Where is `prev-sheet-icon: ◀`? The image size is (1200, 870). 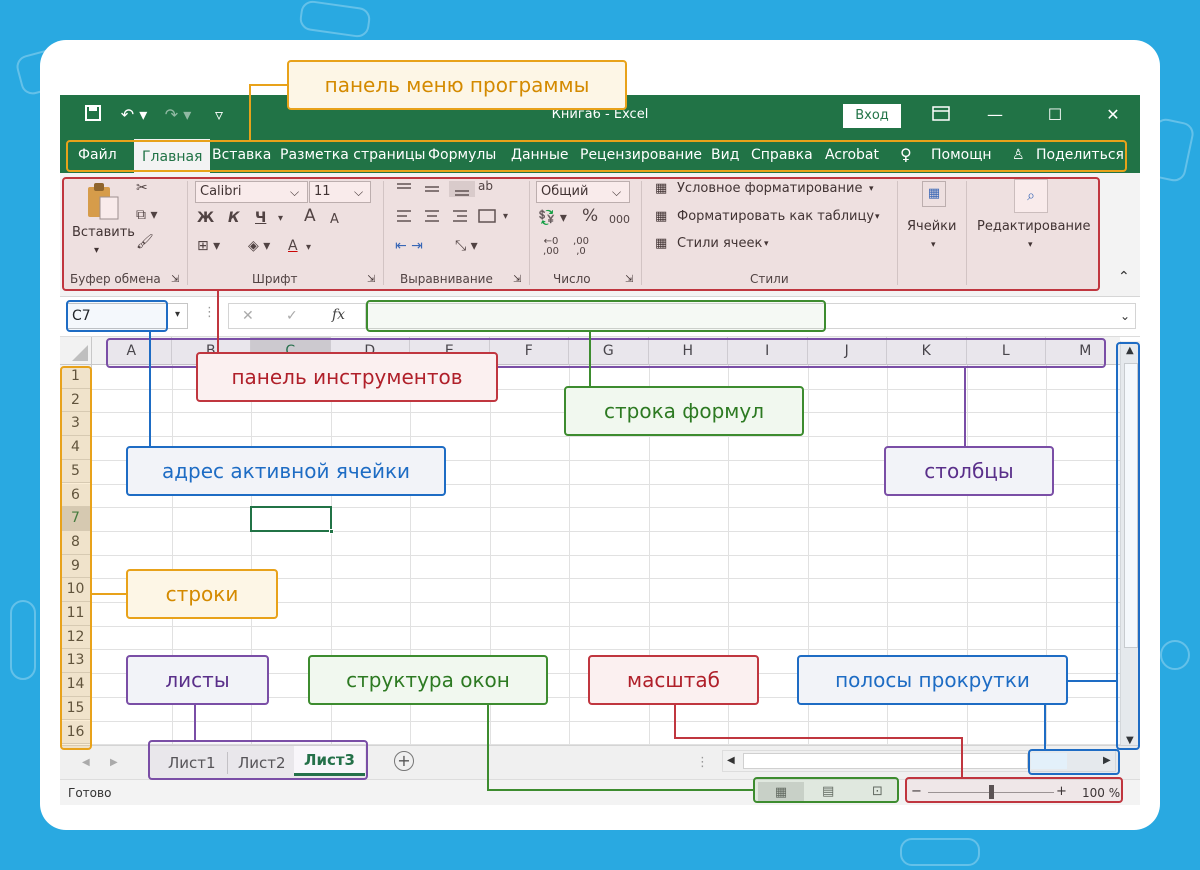
prev-sheet-icon: ◀ is located at coordinates (86, 763).